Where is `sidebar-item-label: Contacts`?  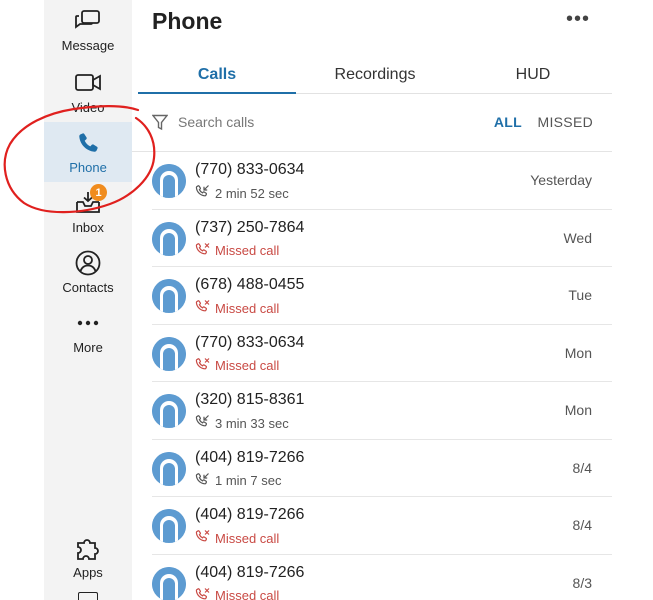 sidebar-item-label: Contacts is located at coordinates (88, 287).